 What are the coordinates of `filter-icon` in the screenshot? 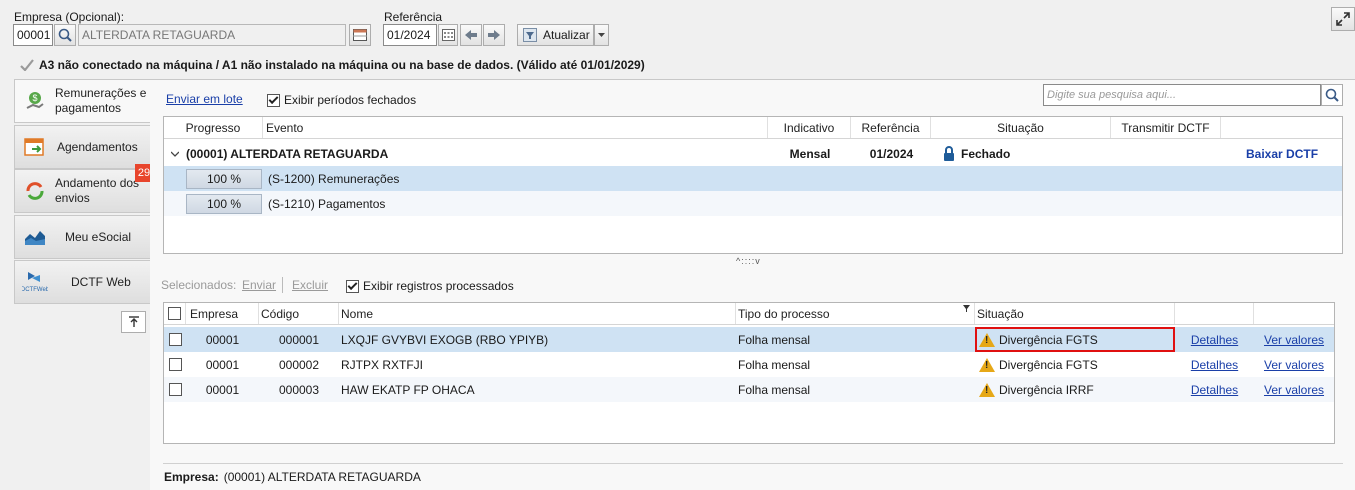 It's located at (966, 308).